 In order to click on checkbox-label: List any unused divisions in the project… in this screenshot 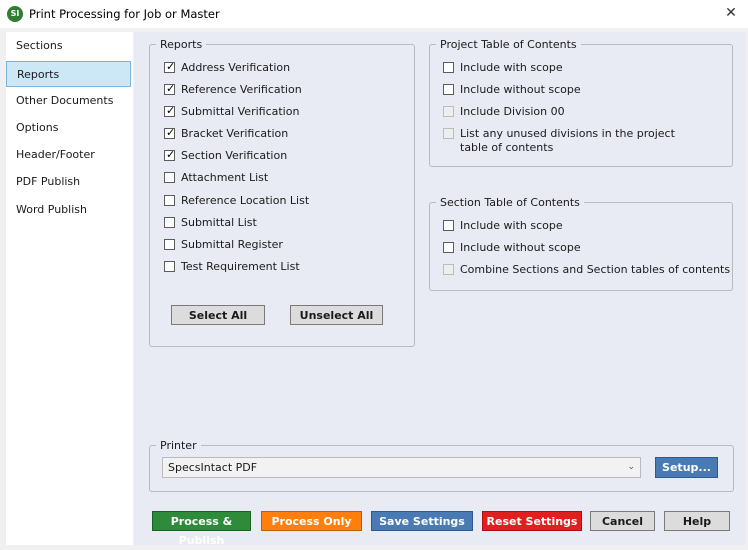, I will do `click(567, 140)`.